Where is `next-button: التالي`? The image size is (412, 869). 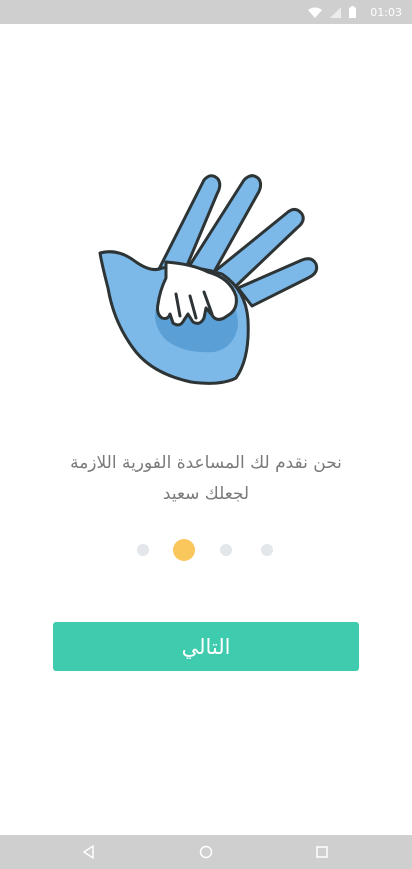 next-button: التالي is located at coordinates (206, 646).